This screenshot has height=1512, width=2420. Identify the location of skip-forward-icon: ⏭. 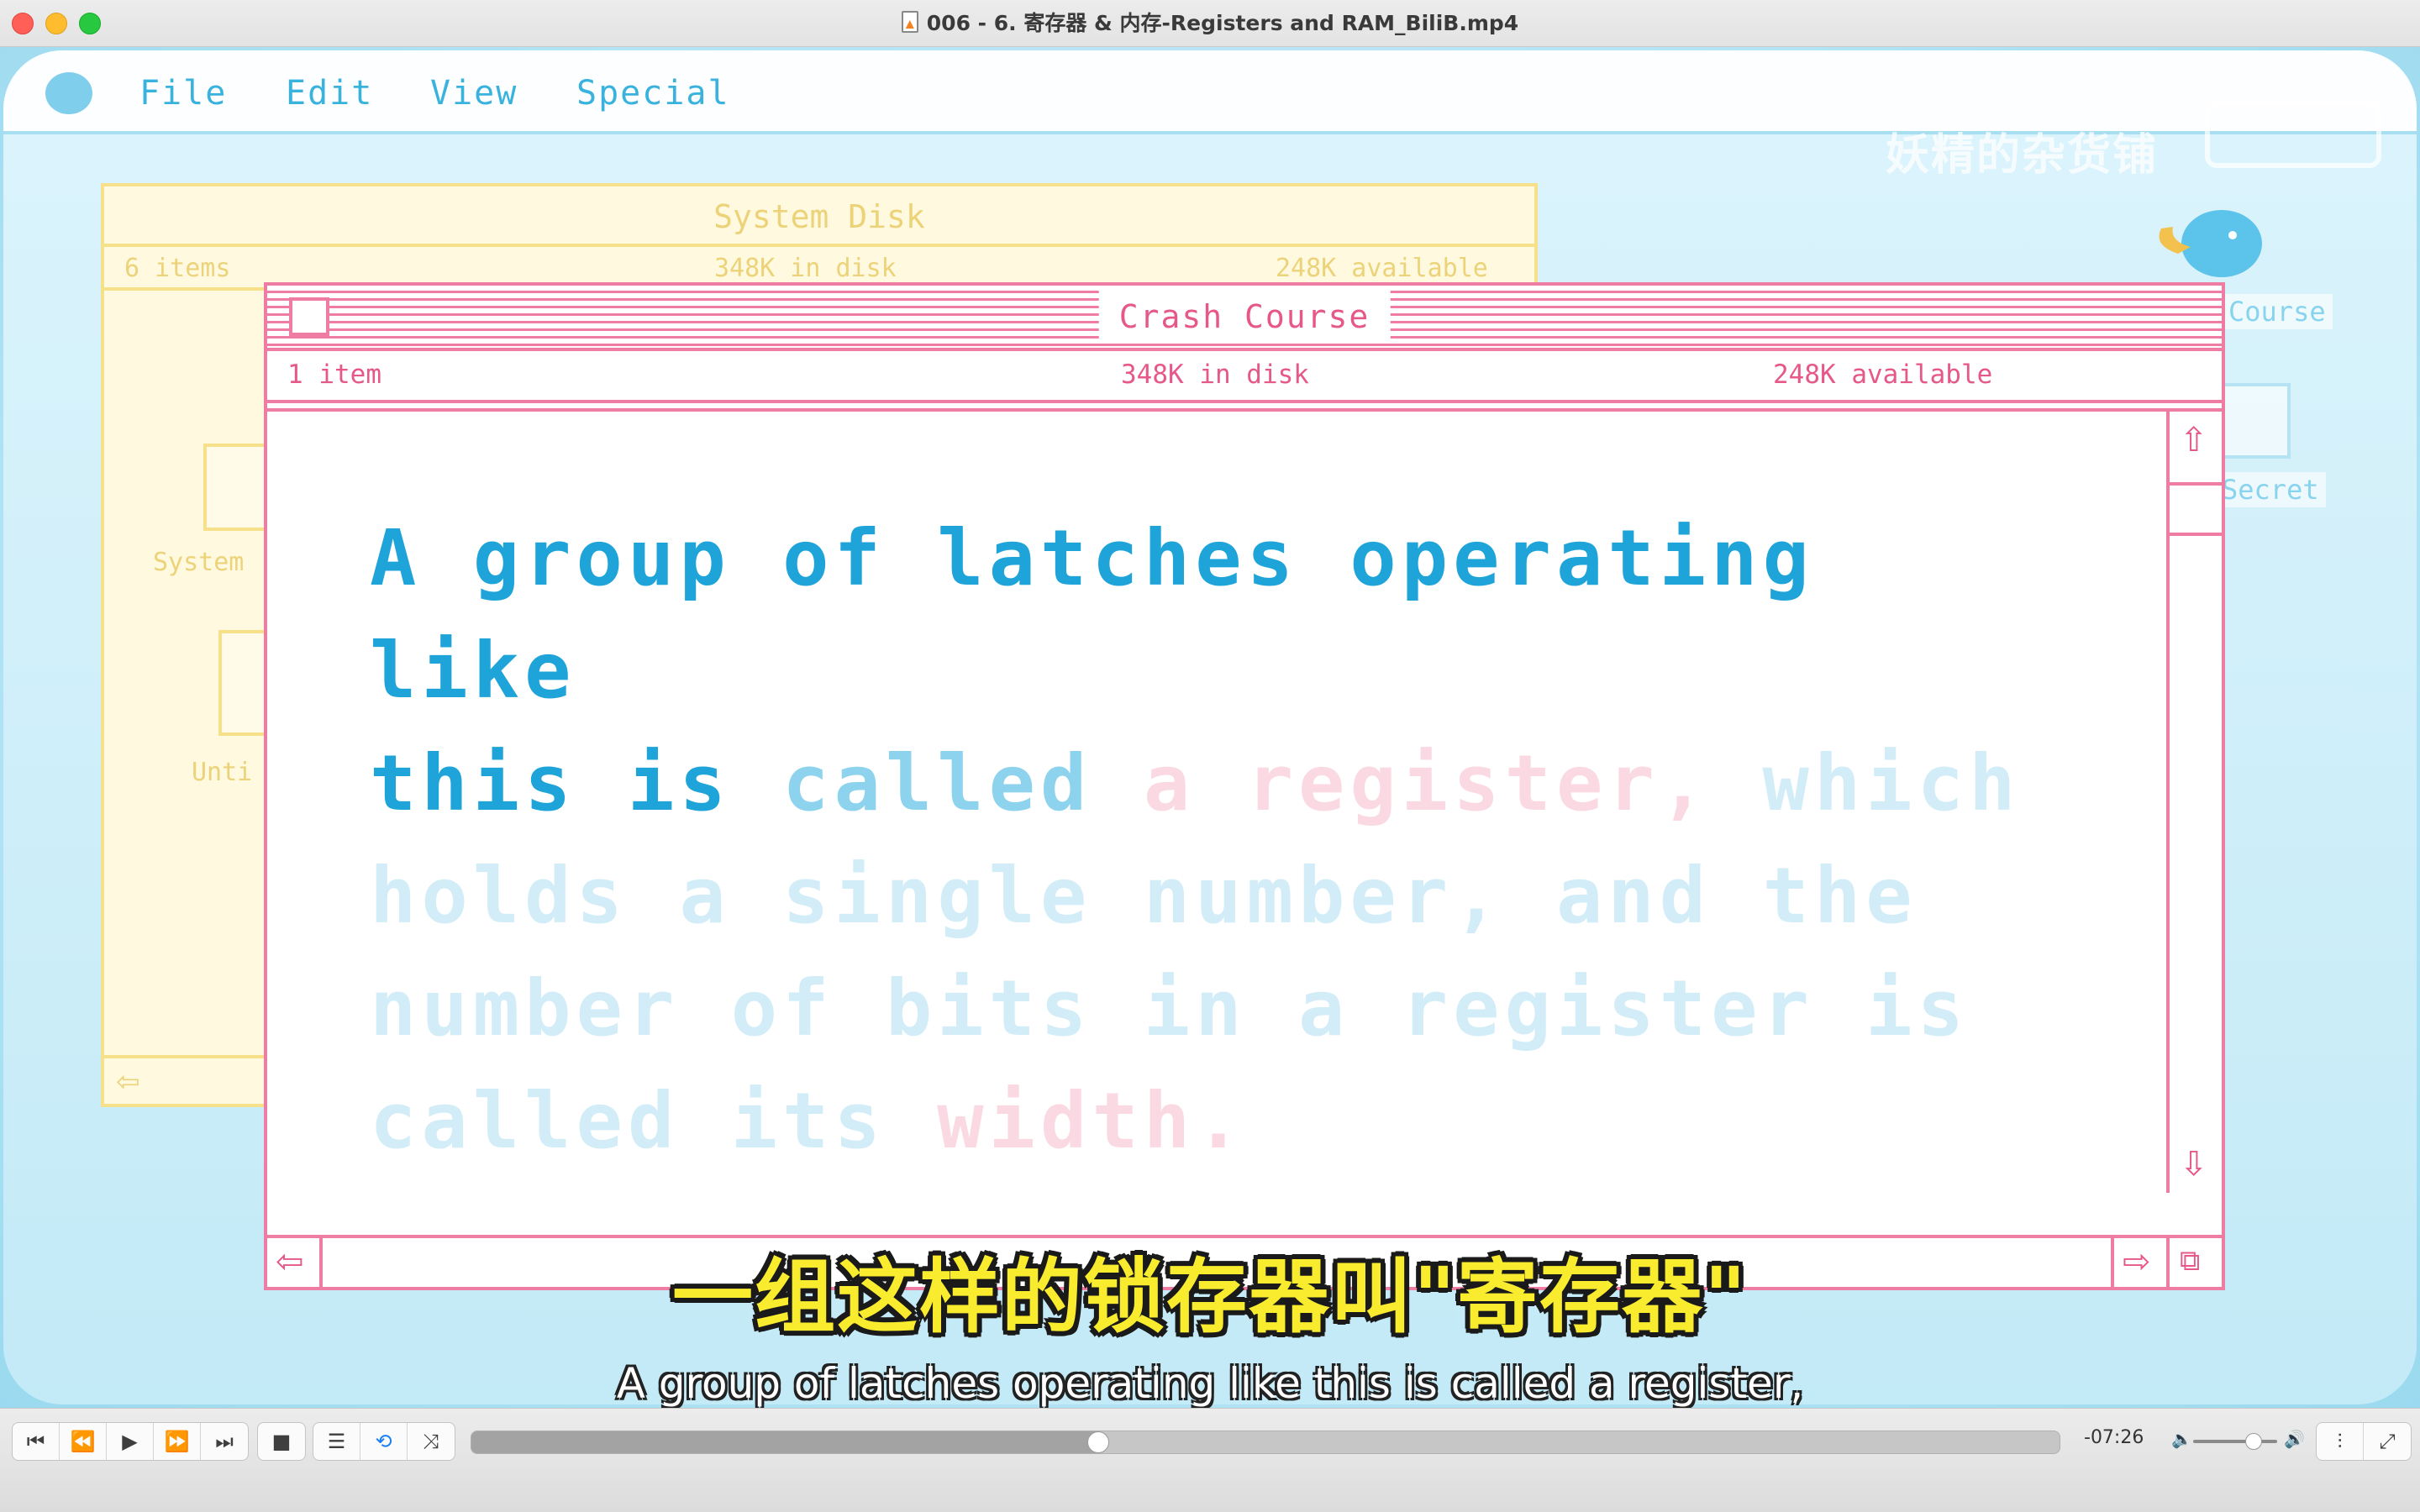
(225, 1441).